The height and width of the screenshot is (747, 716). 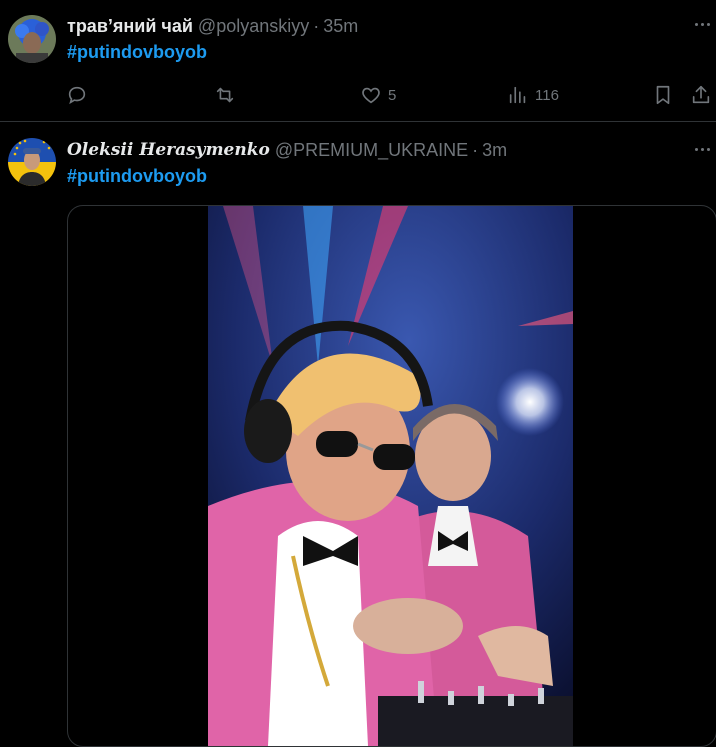 I want to click on share-icon, so click(x=701, y=94).